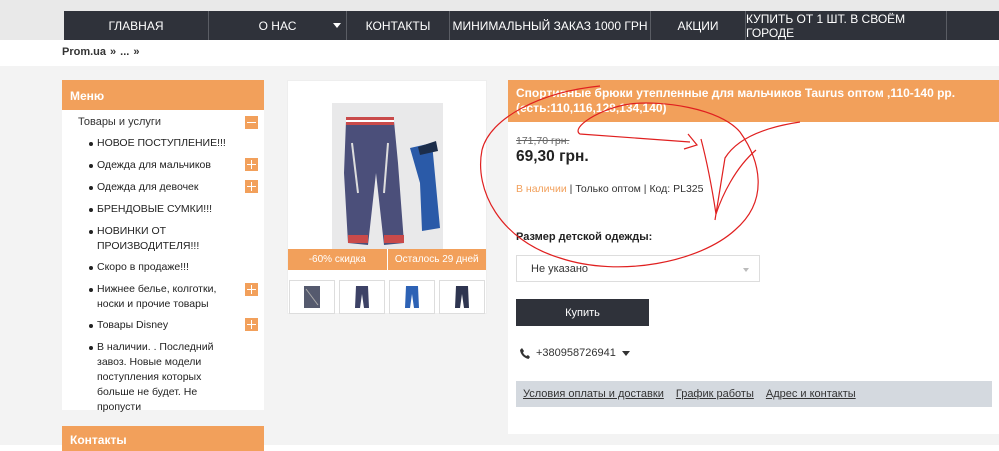 Image resolution: width=999 pixels, height=451 pixels. I want to click on sidebar-item-boys: Одежда для мальчиков, so click(163, 169).